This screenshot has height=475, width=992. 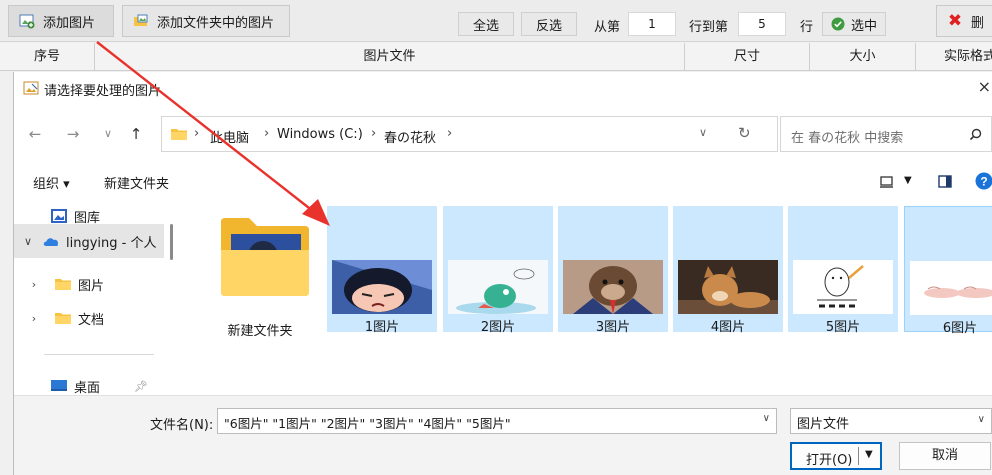 I want to click on search-icon, so click(x=975, y=134).